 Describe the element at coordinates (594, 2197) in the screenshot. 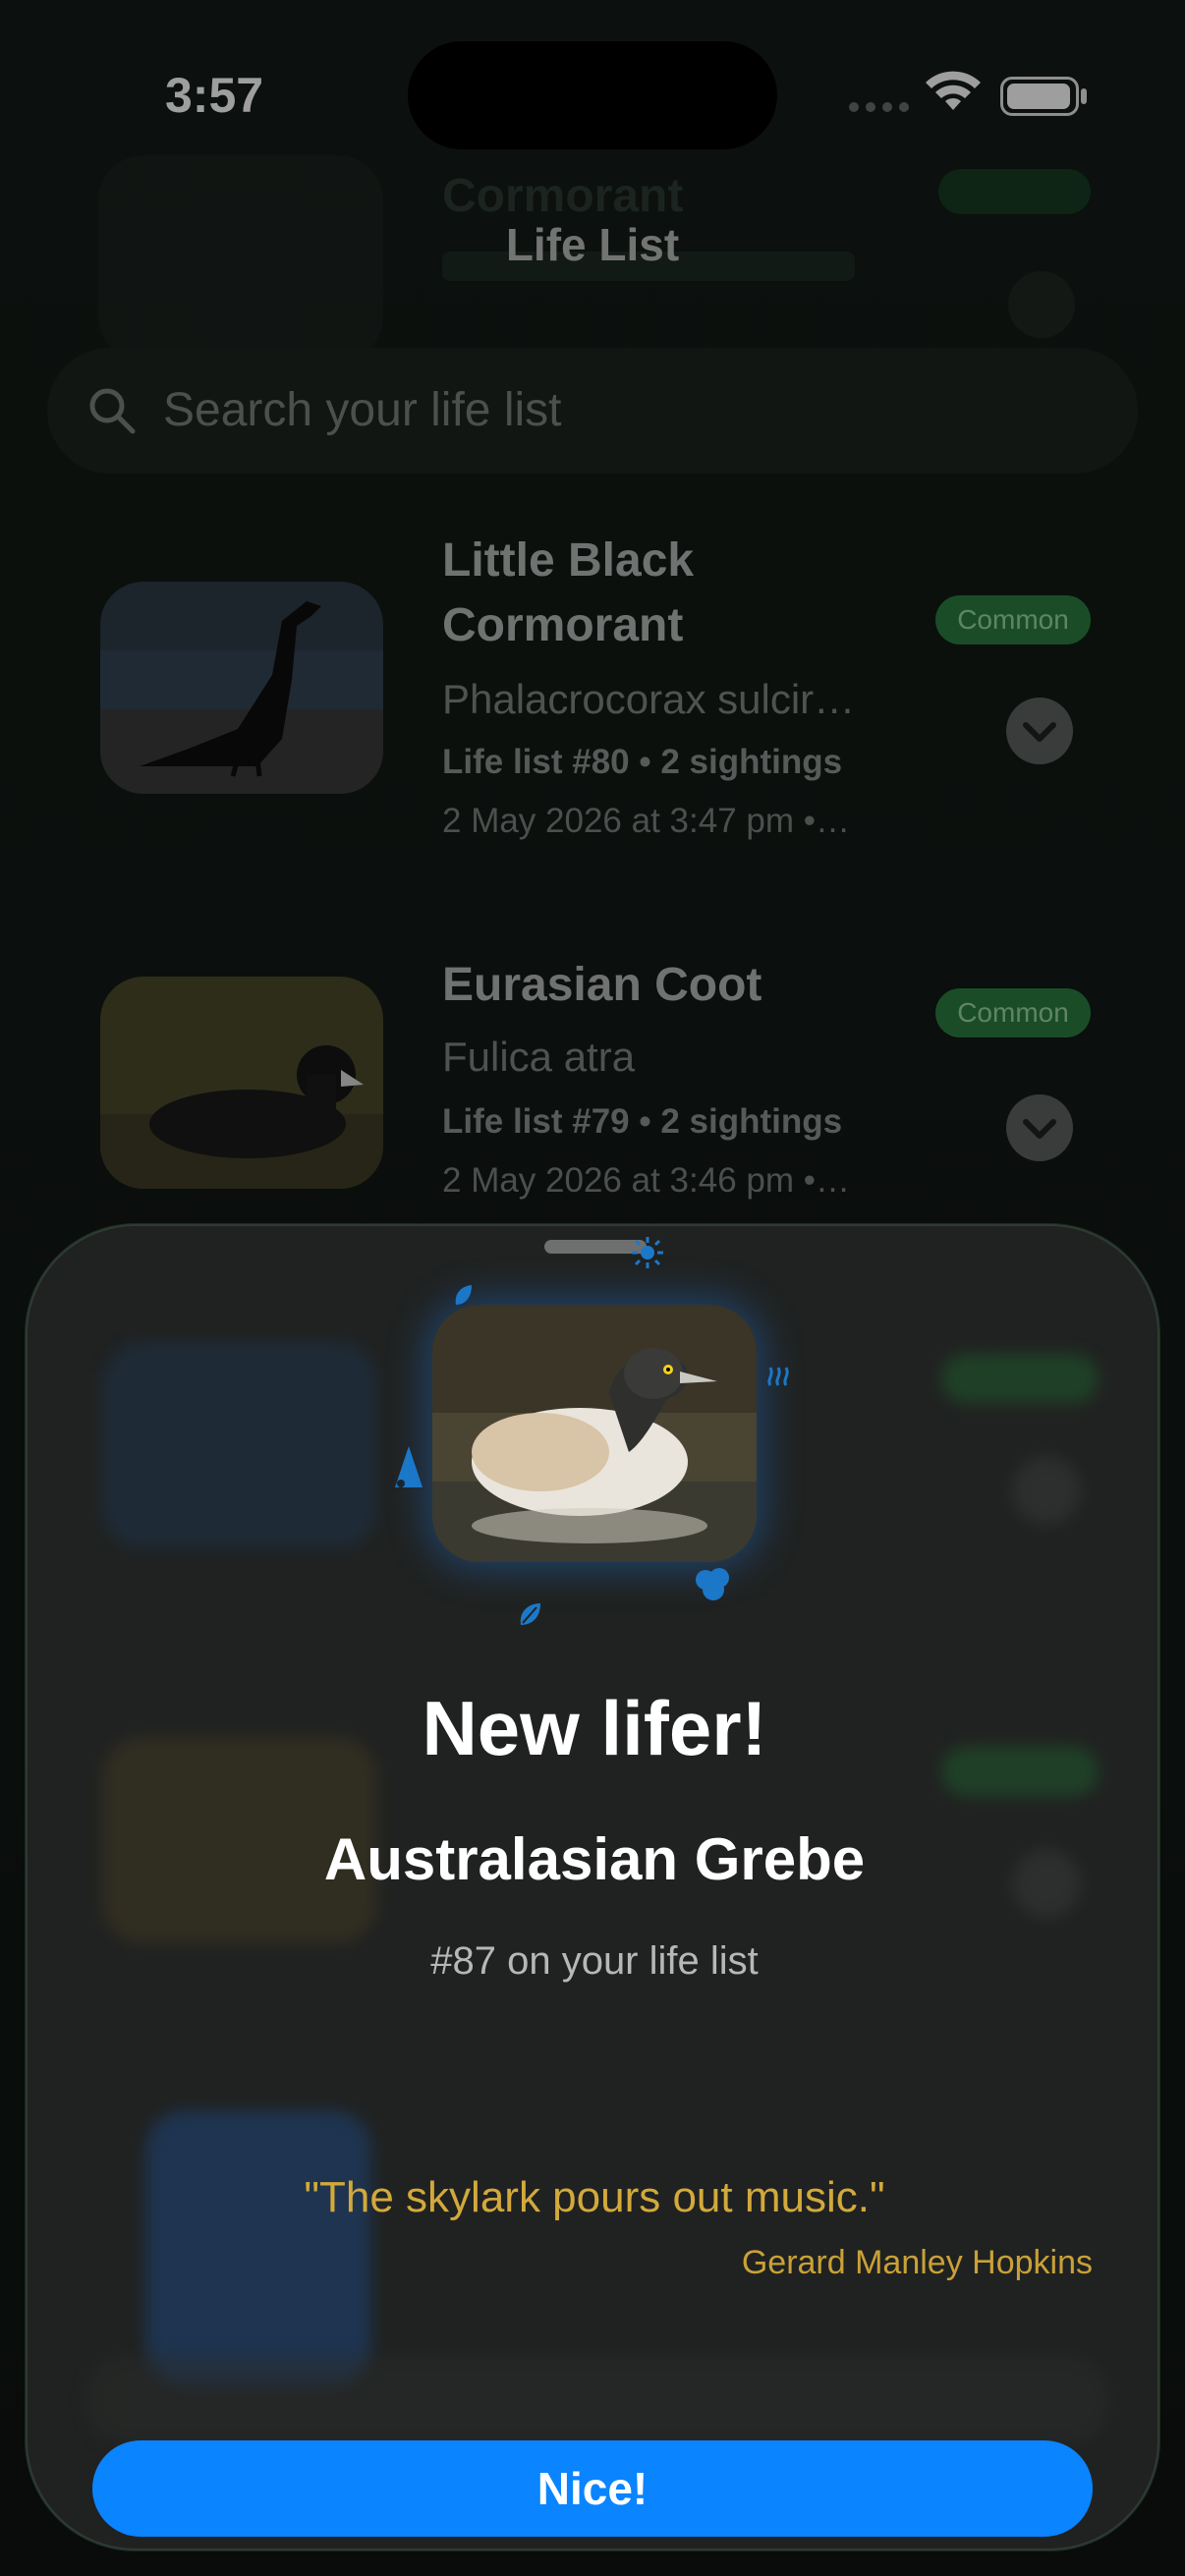

I see `bird-quote: "The skylark pours out music."` at that location.